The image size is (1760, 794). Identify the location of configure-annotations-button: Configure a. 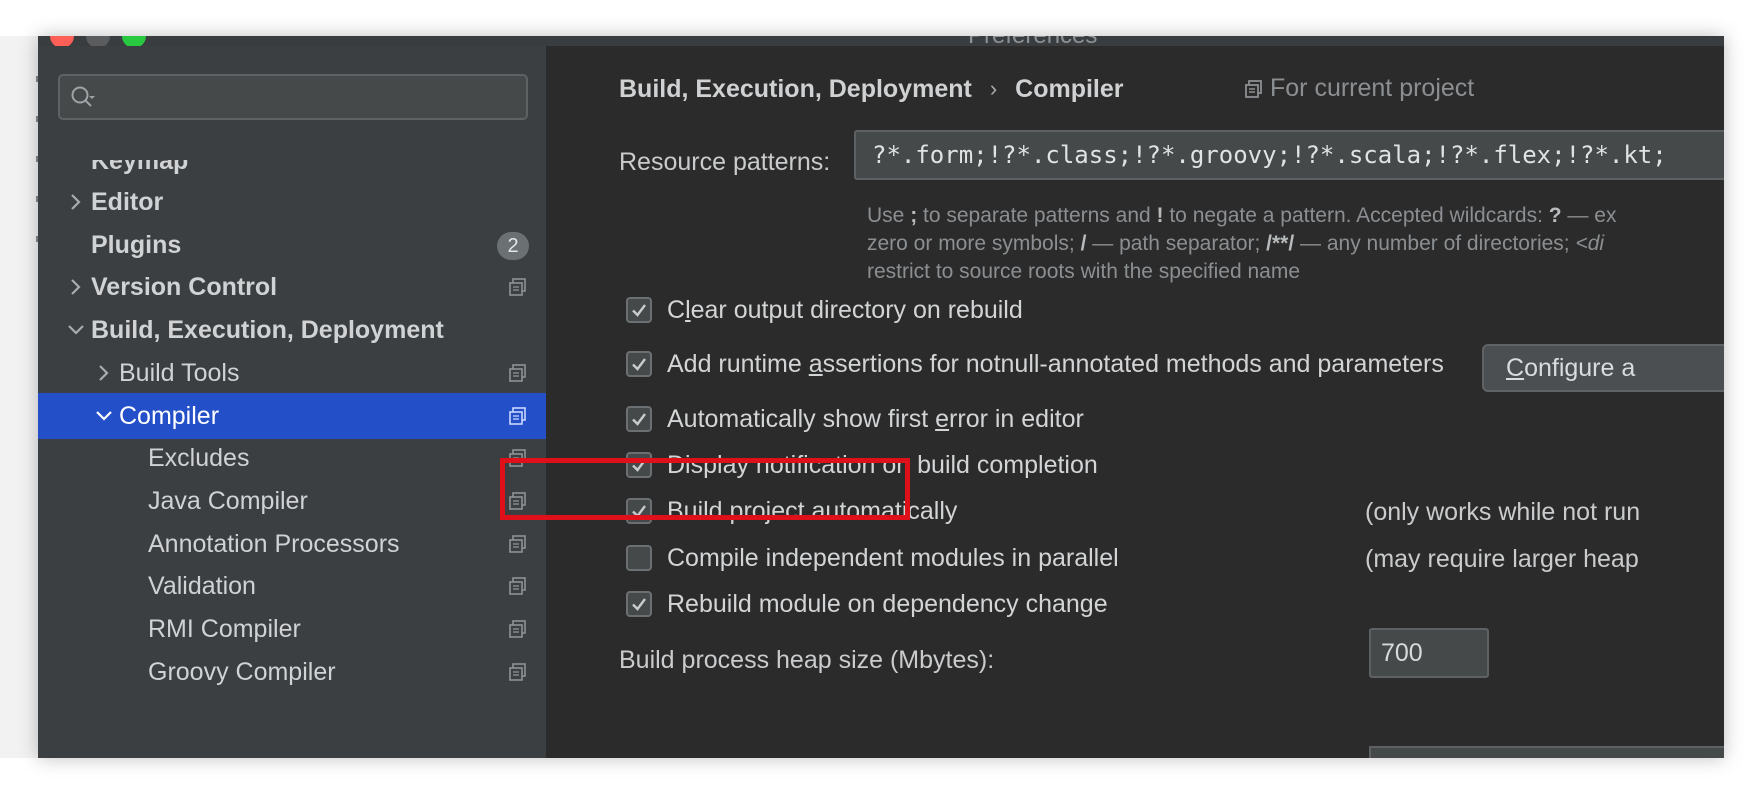
(1603, 368).